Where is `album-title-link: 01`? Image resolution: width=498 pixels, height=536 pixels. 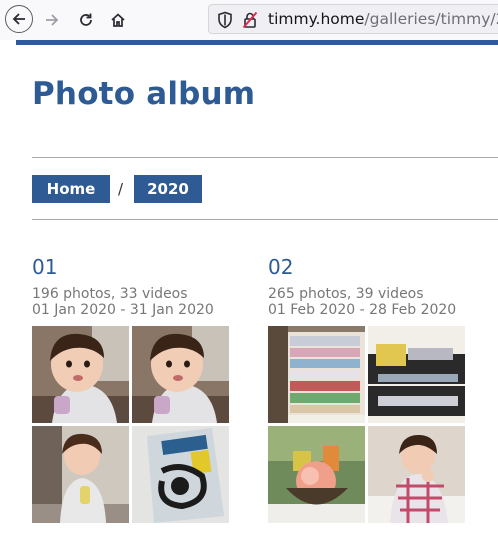
album-title-link: 01 is located at coordinates (132, 268).